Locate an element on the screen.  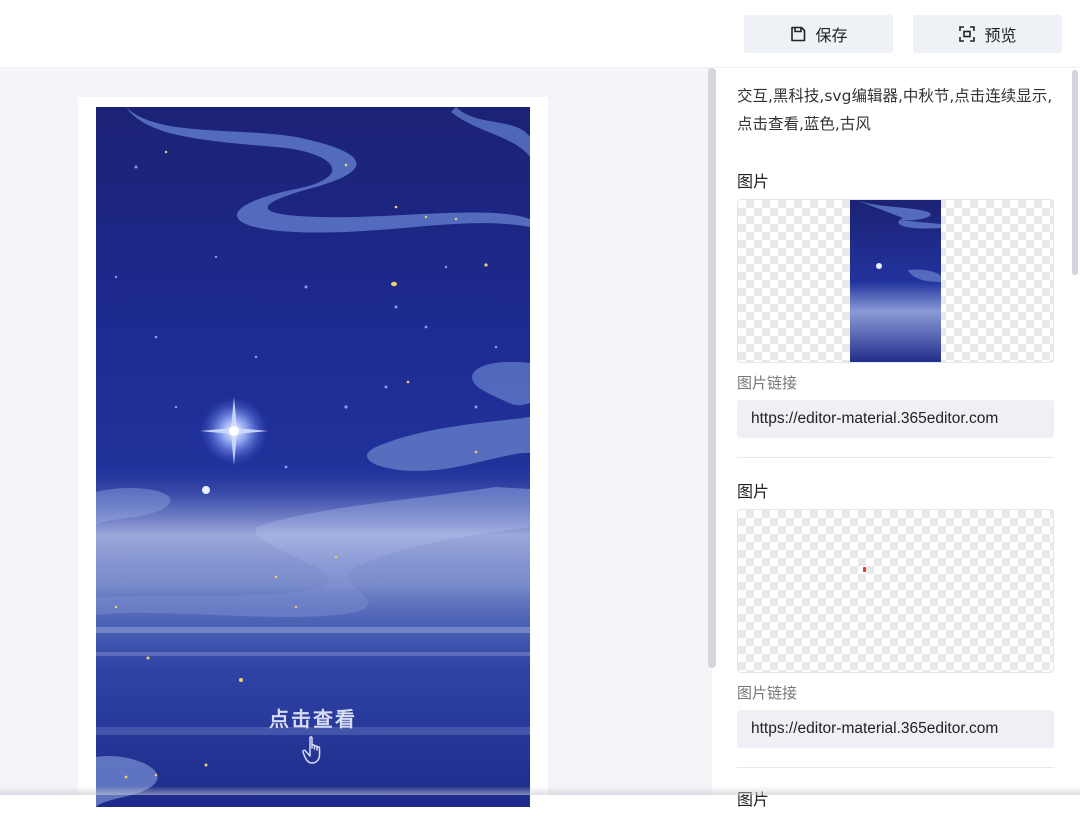
panel-scrollbar is located at coordinates (1075, 172).